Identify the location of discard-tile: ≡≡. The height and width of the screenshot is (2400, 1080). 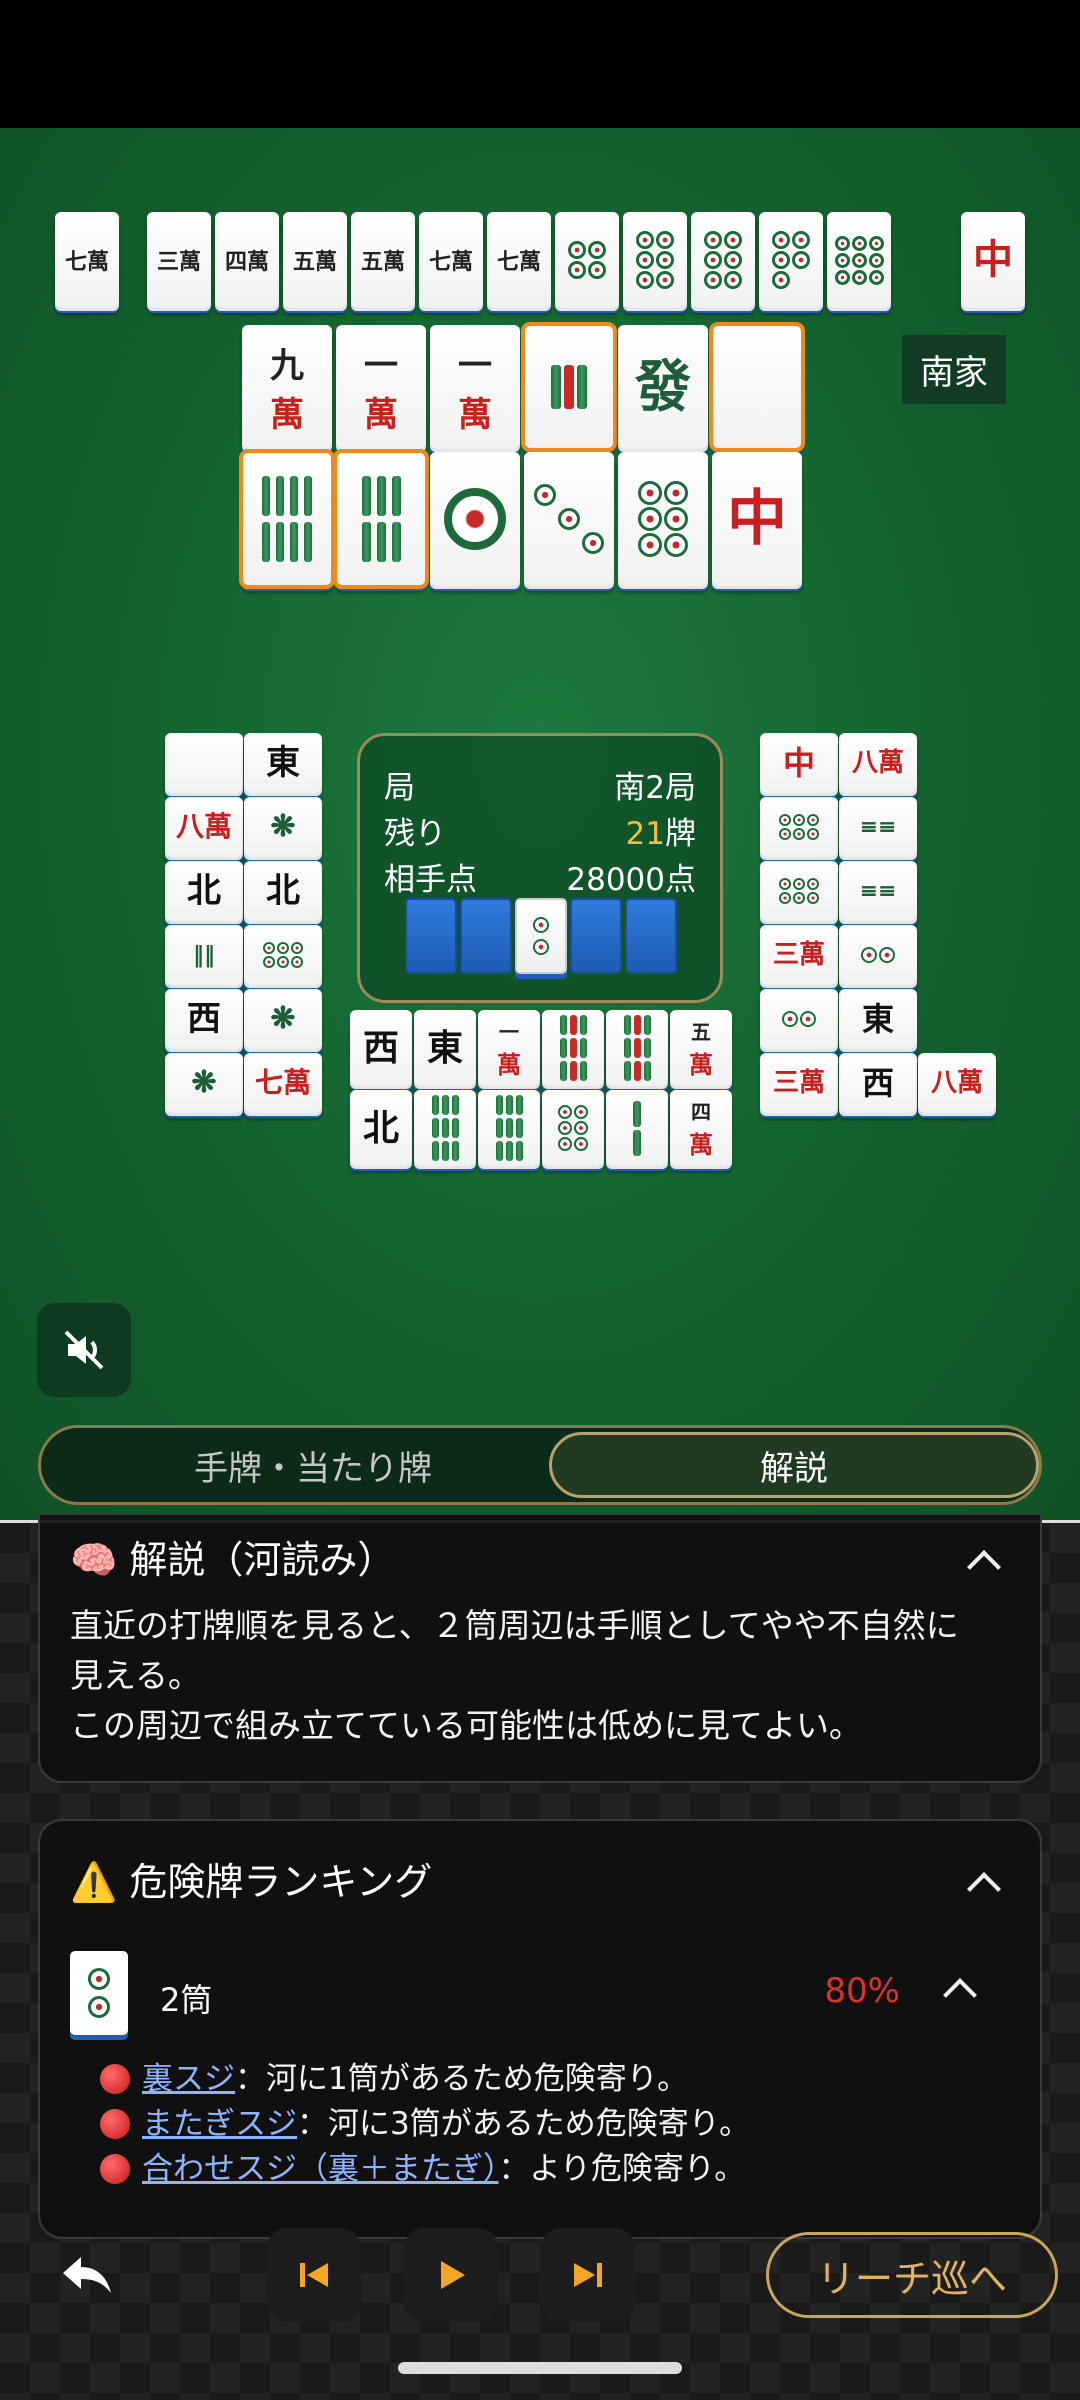
(878, 827).